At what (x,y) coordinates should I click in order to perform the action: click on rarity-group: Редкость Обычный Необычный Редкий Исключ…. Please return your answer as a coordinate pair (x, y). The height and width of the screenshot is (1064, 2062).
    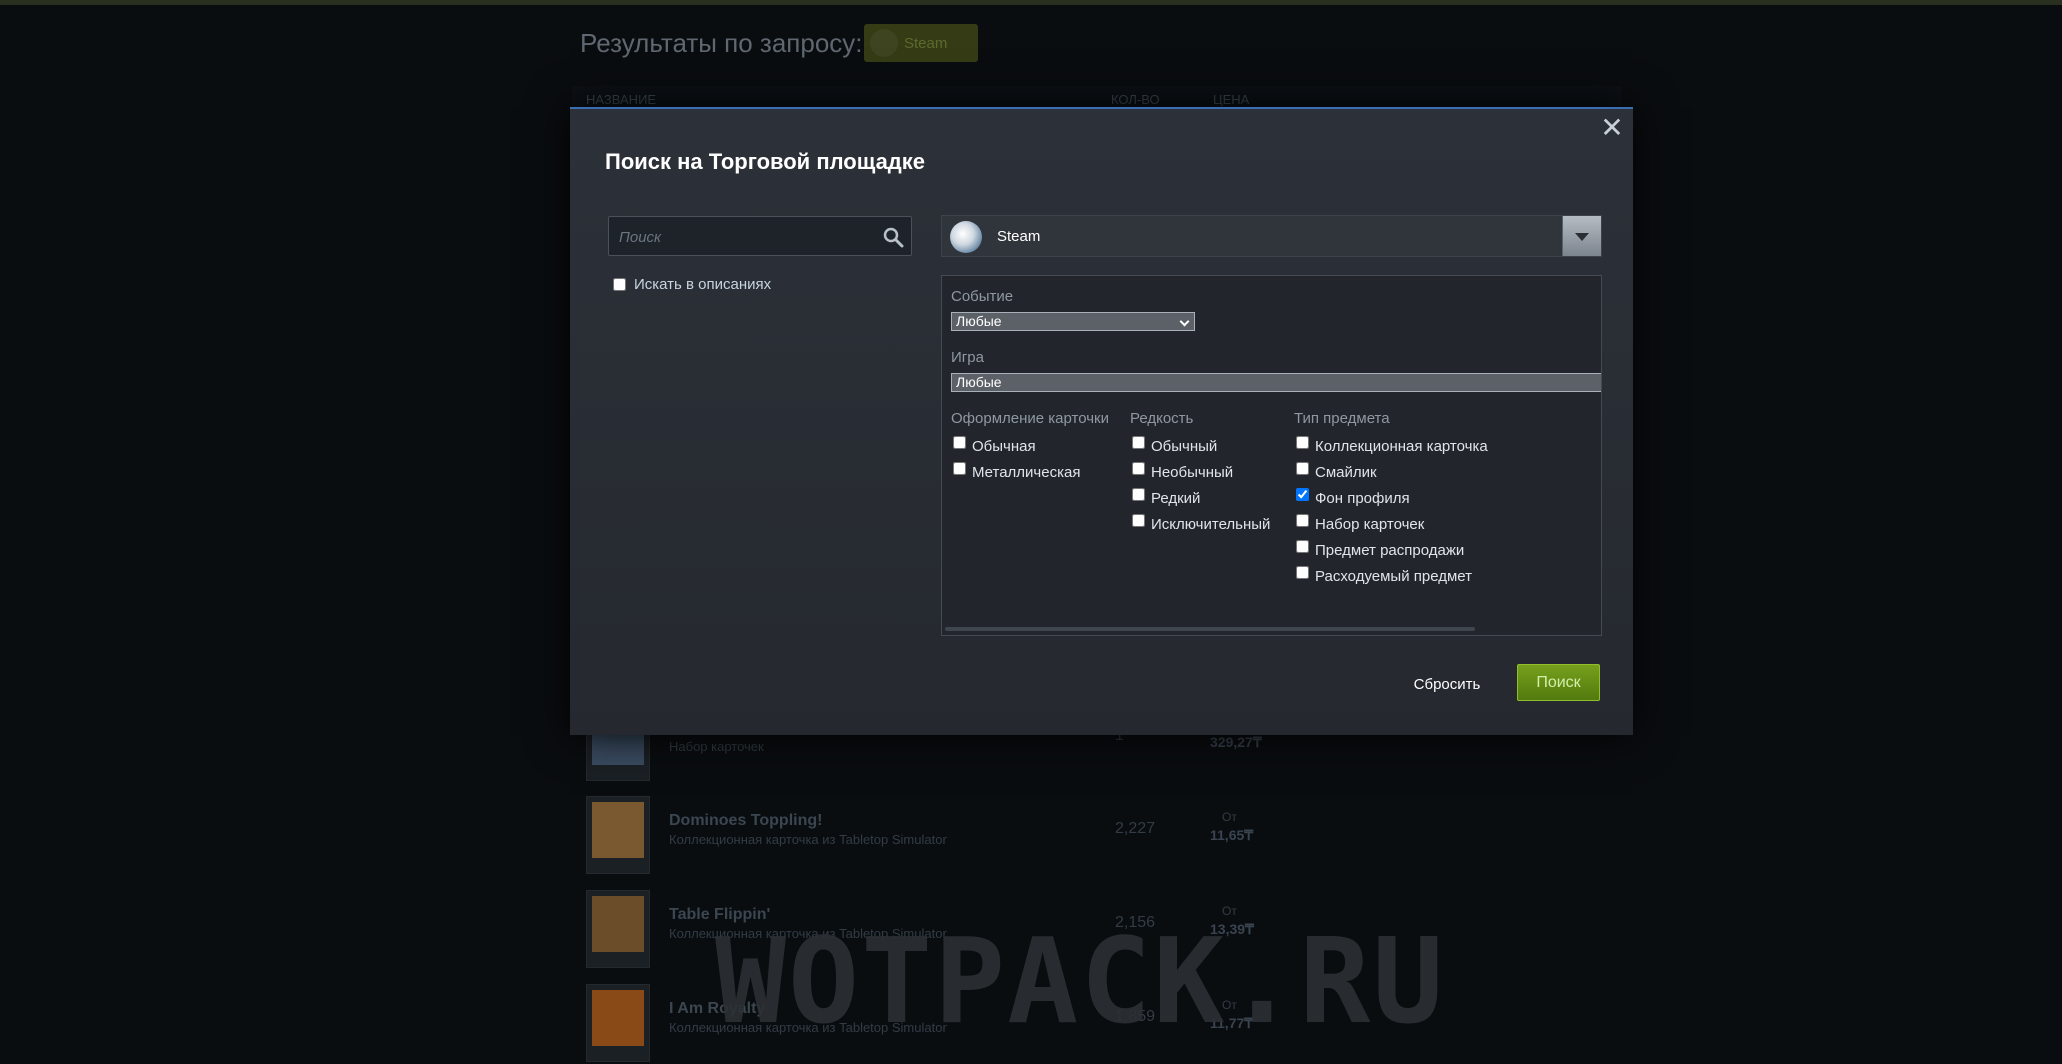
    Looking at the image, I should click on (1200, 473).